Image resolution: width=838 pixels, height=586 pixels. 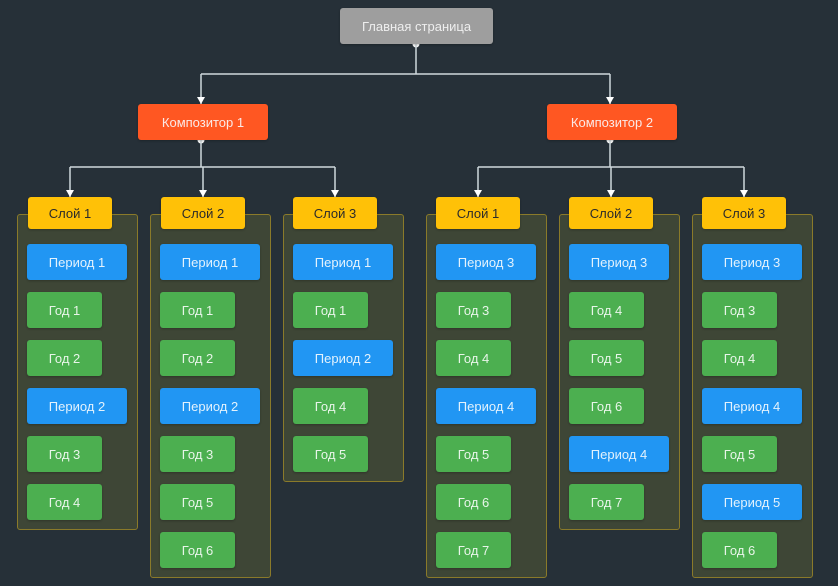 What do you see at coordinates (416, 26) in the screenshot?
I see `root-node-main-page: Главная страница` at bounding box center [416, 26].